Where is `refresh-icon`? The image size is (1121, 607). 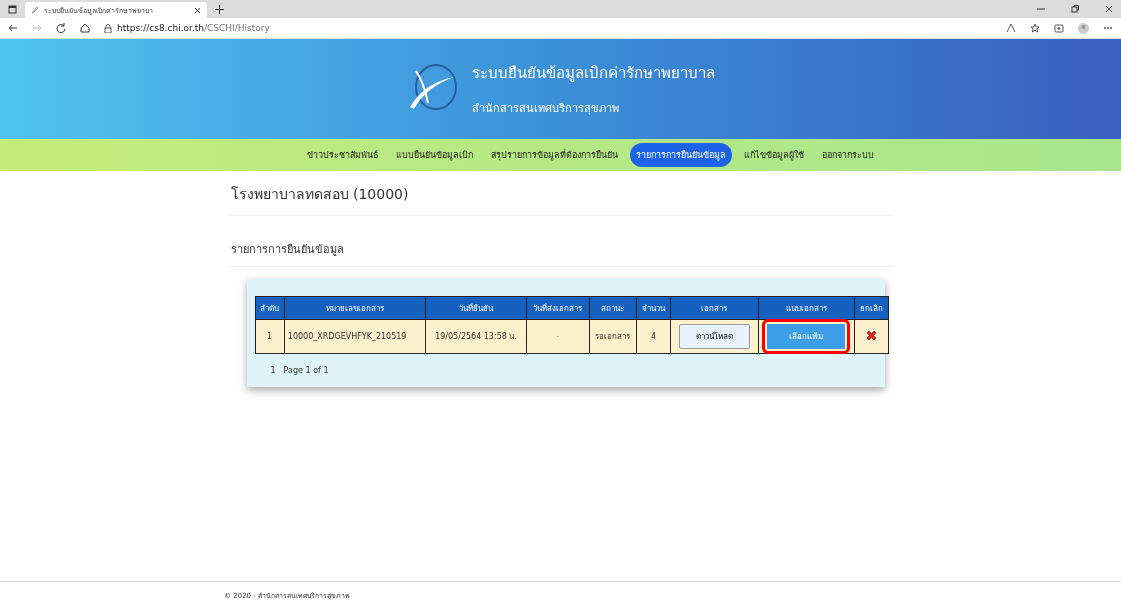
refresh-icon is located at coordinates (61, 28).